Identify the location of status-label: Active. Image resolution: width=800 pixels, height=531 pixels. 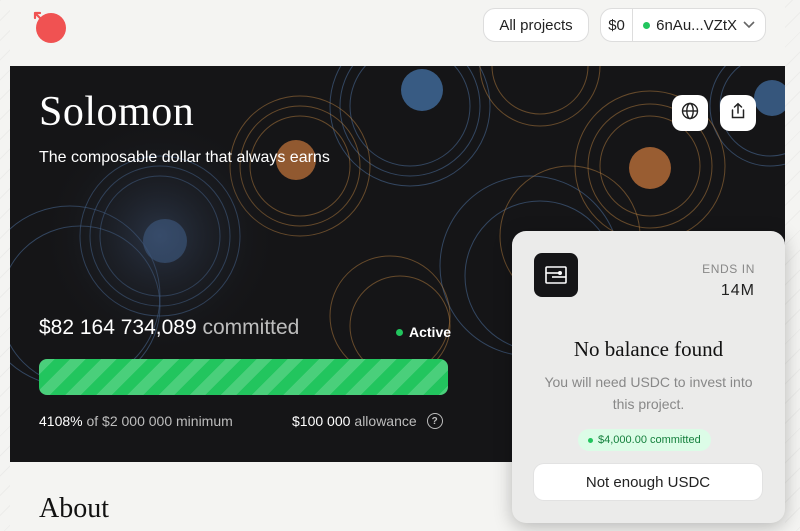
(430, 332).